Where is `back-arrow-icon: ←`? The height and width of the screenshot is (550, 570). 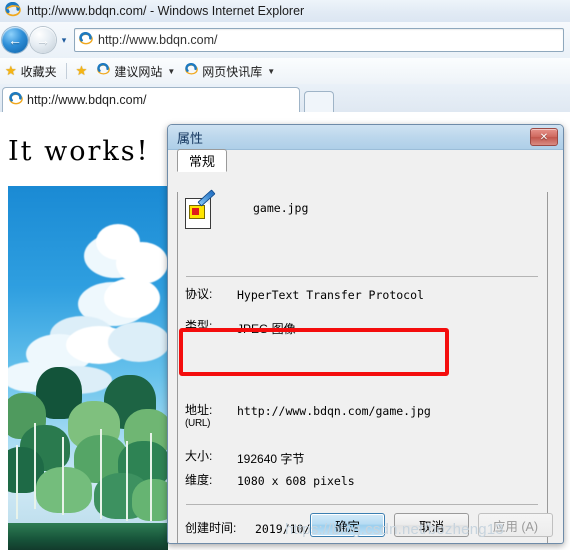
back-arrow-icon: ← is located at coordinates (15, 40).